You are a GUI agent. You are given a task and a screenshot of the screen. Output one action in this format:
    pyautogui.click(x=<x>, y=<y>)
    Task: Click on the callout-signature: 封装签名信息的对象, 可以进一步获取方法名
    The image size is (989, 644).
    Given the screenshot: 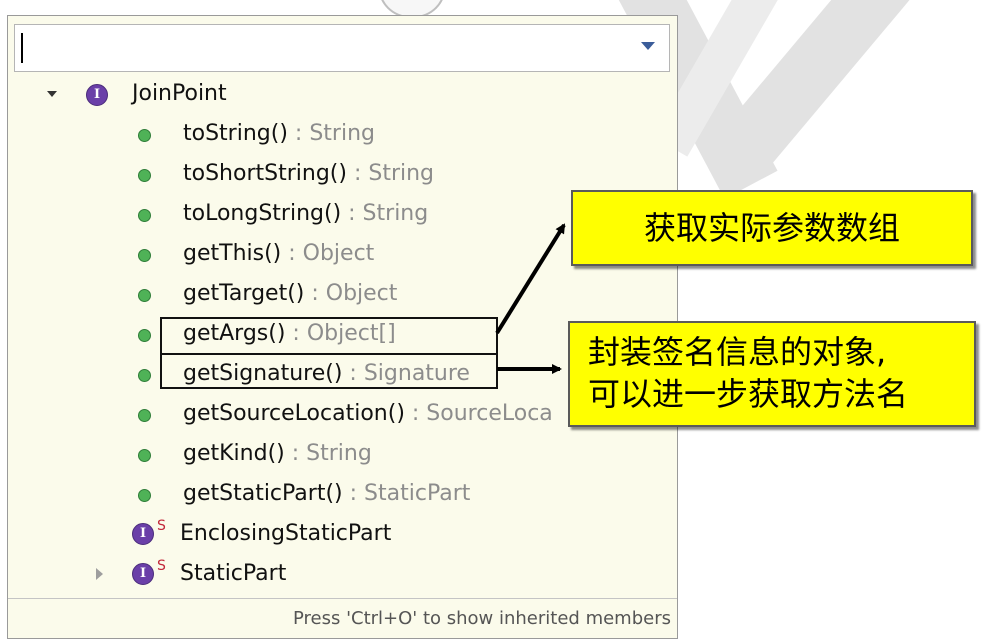 What is the action you would take?
    pyautogui.click(x=772, y=374)
    